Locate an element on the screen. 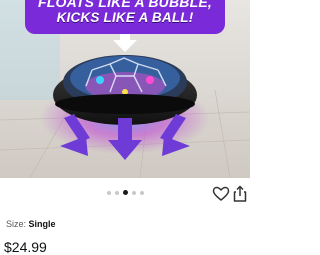 The width and height of the screenshot is (320, 255). size-selector: Size: Single is located at coordinates (31, 224).